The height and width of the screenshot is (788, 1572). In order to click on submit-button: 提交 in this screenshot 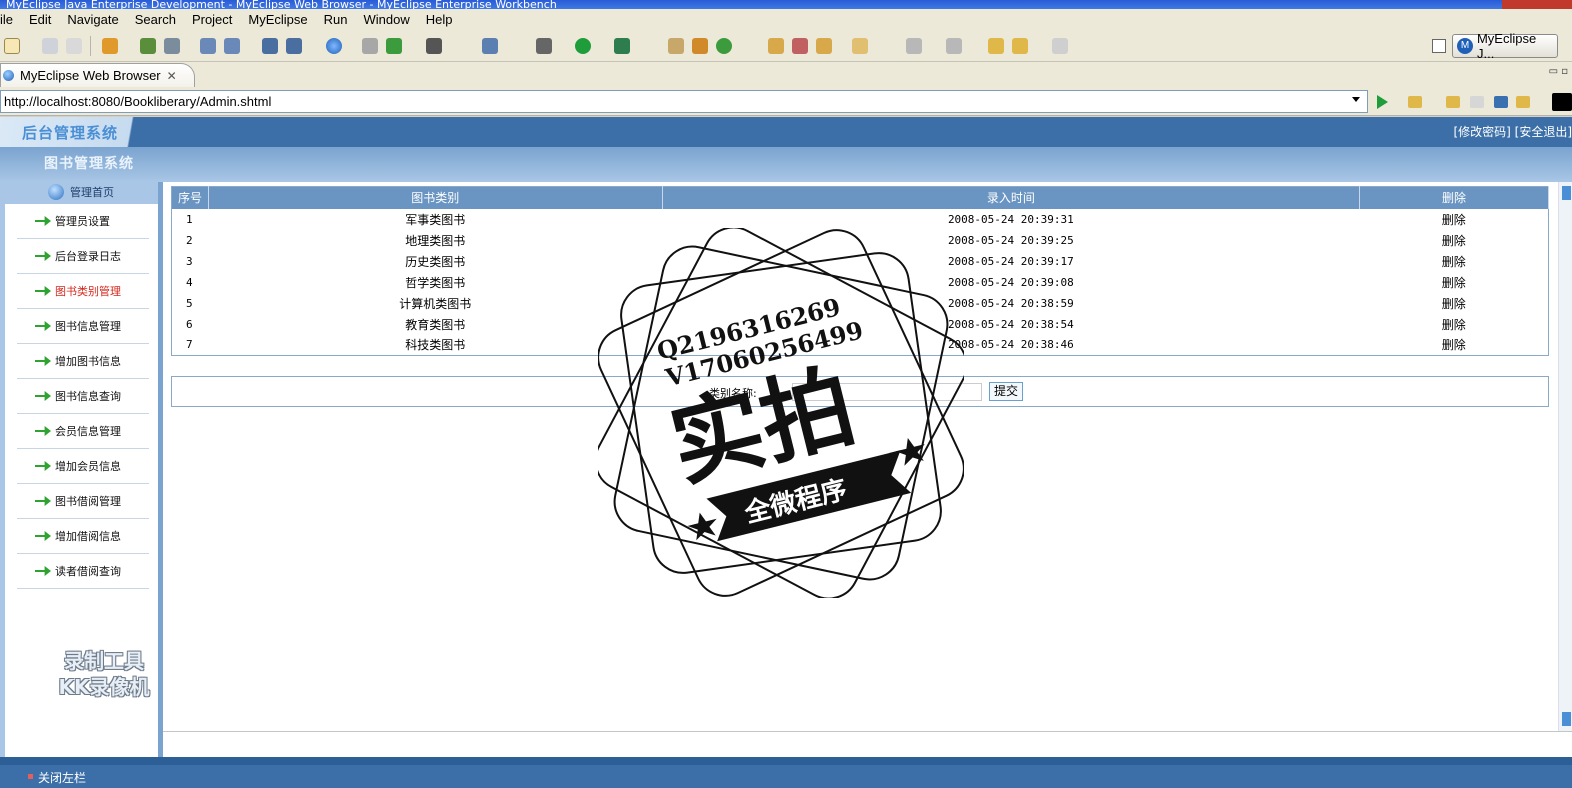, I will do `click(1006, 391)`.